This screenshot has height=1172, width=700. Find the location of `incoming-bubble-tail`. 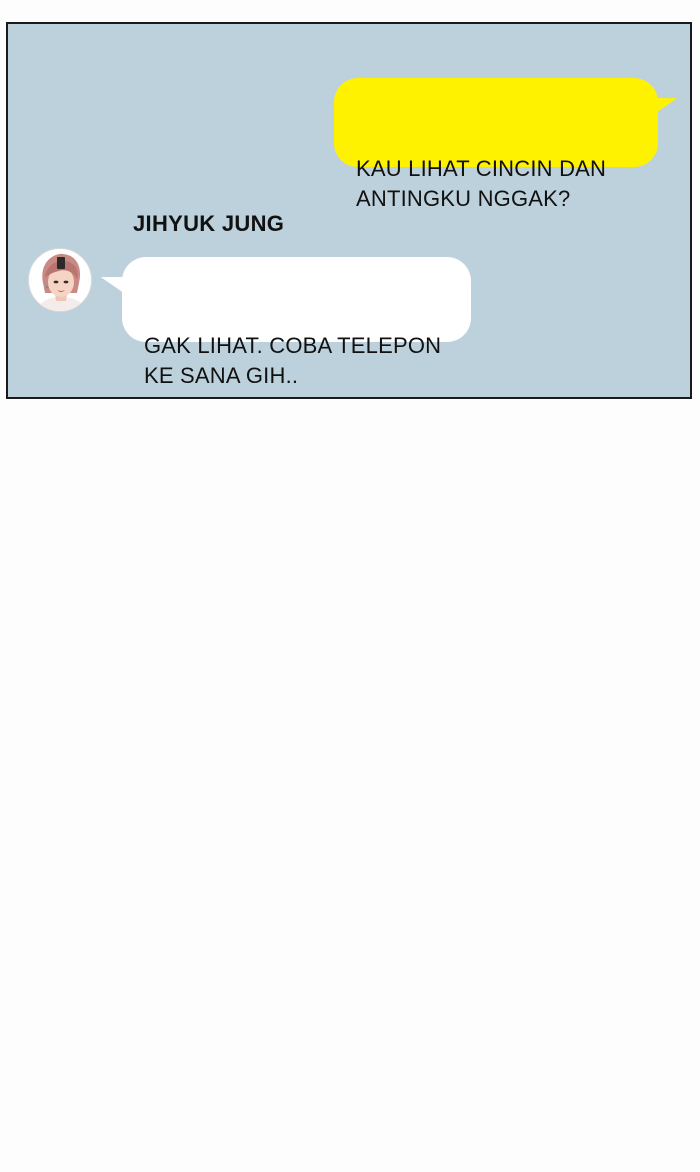

incoming-bubble-tail is located at coordinates (114, 284).